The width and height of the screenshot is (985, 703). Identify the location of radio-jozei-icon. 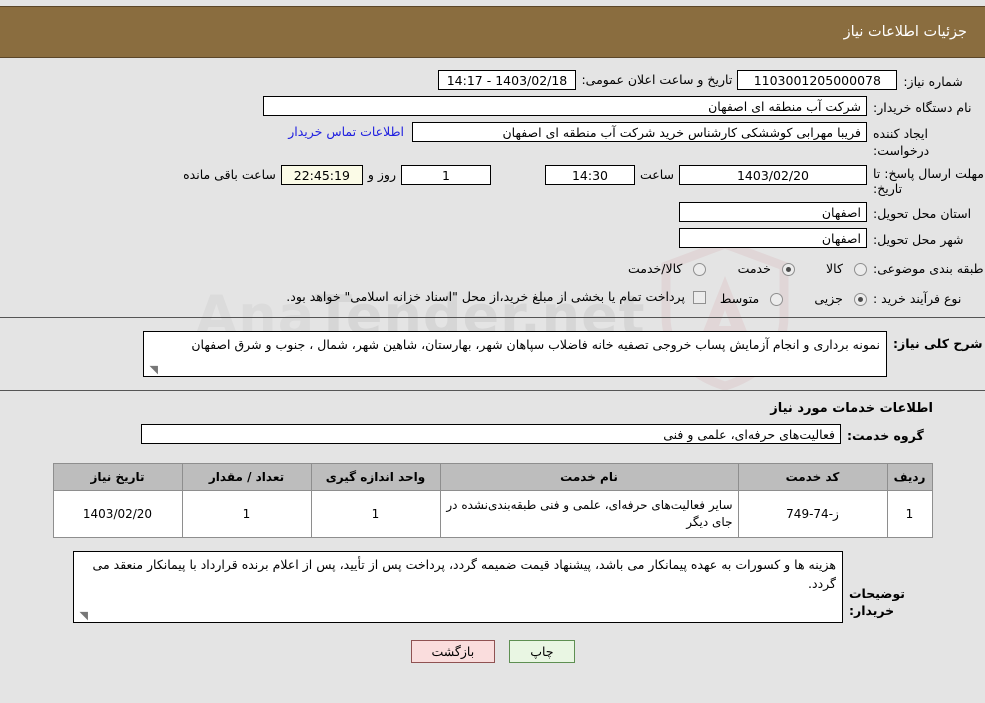
(860, 299).